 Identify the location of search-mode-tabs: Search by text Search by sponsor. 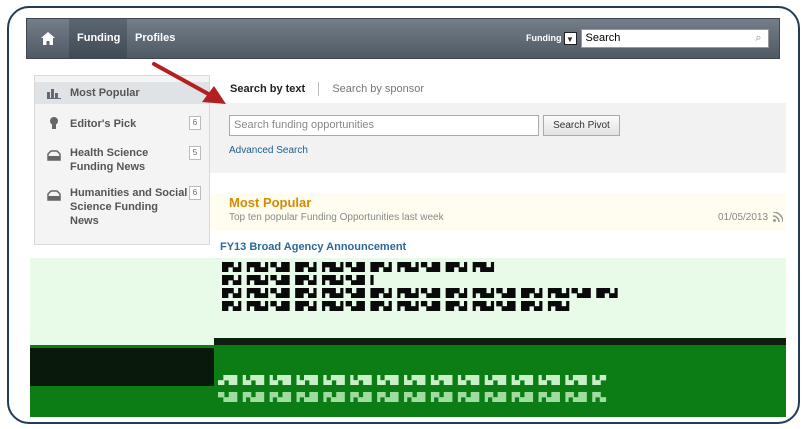
(327, 89).